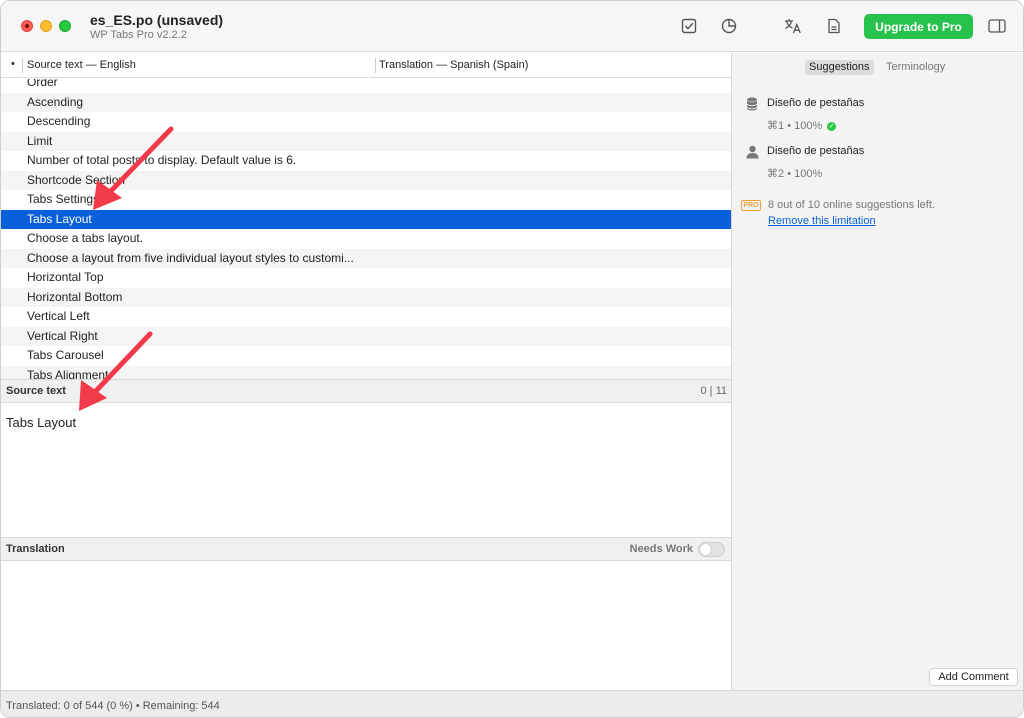 This screenshot has width=1024, height=718. I want to click on translation-label: Translation, so click(35, 549).